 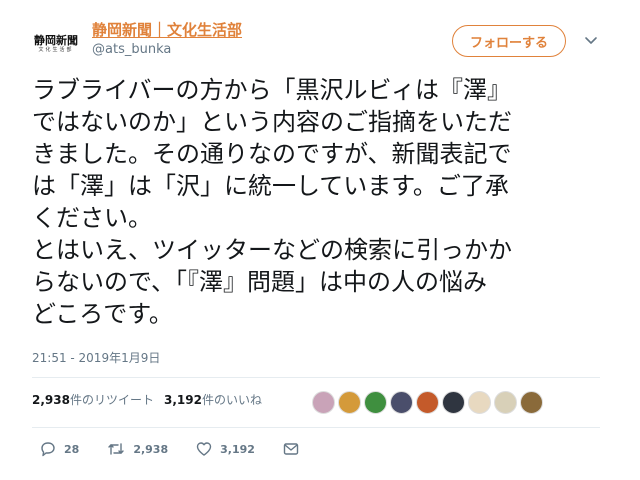 What do you see at coordinates (48, 449) in the screenshot?
I see `reply-icon` at bounding box center [48, 449].